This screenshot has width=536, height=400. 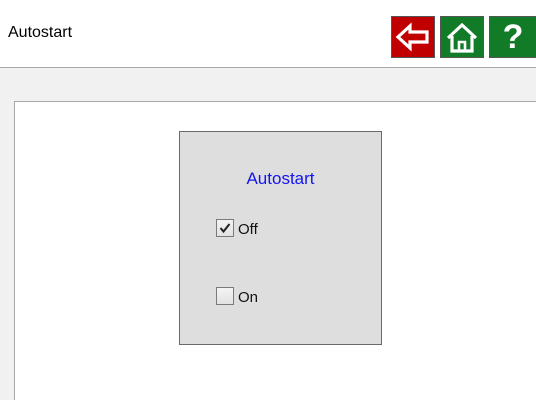 I want to click on home-button, so click(x=462, y=37).